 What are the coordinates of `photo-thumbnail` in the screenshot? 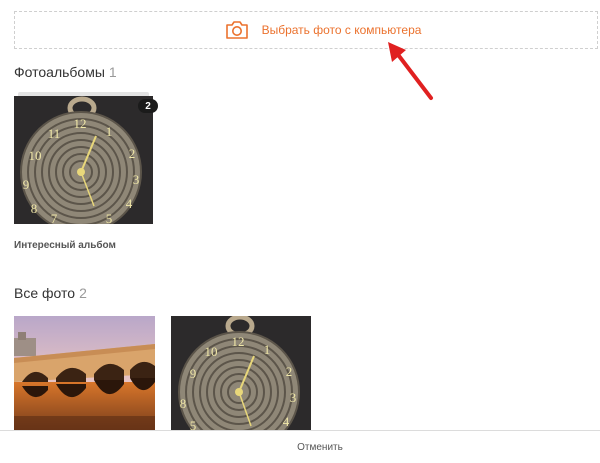 It's located at (84, 373).